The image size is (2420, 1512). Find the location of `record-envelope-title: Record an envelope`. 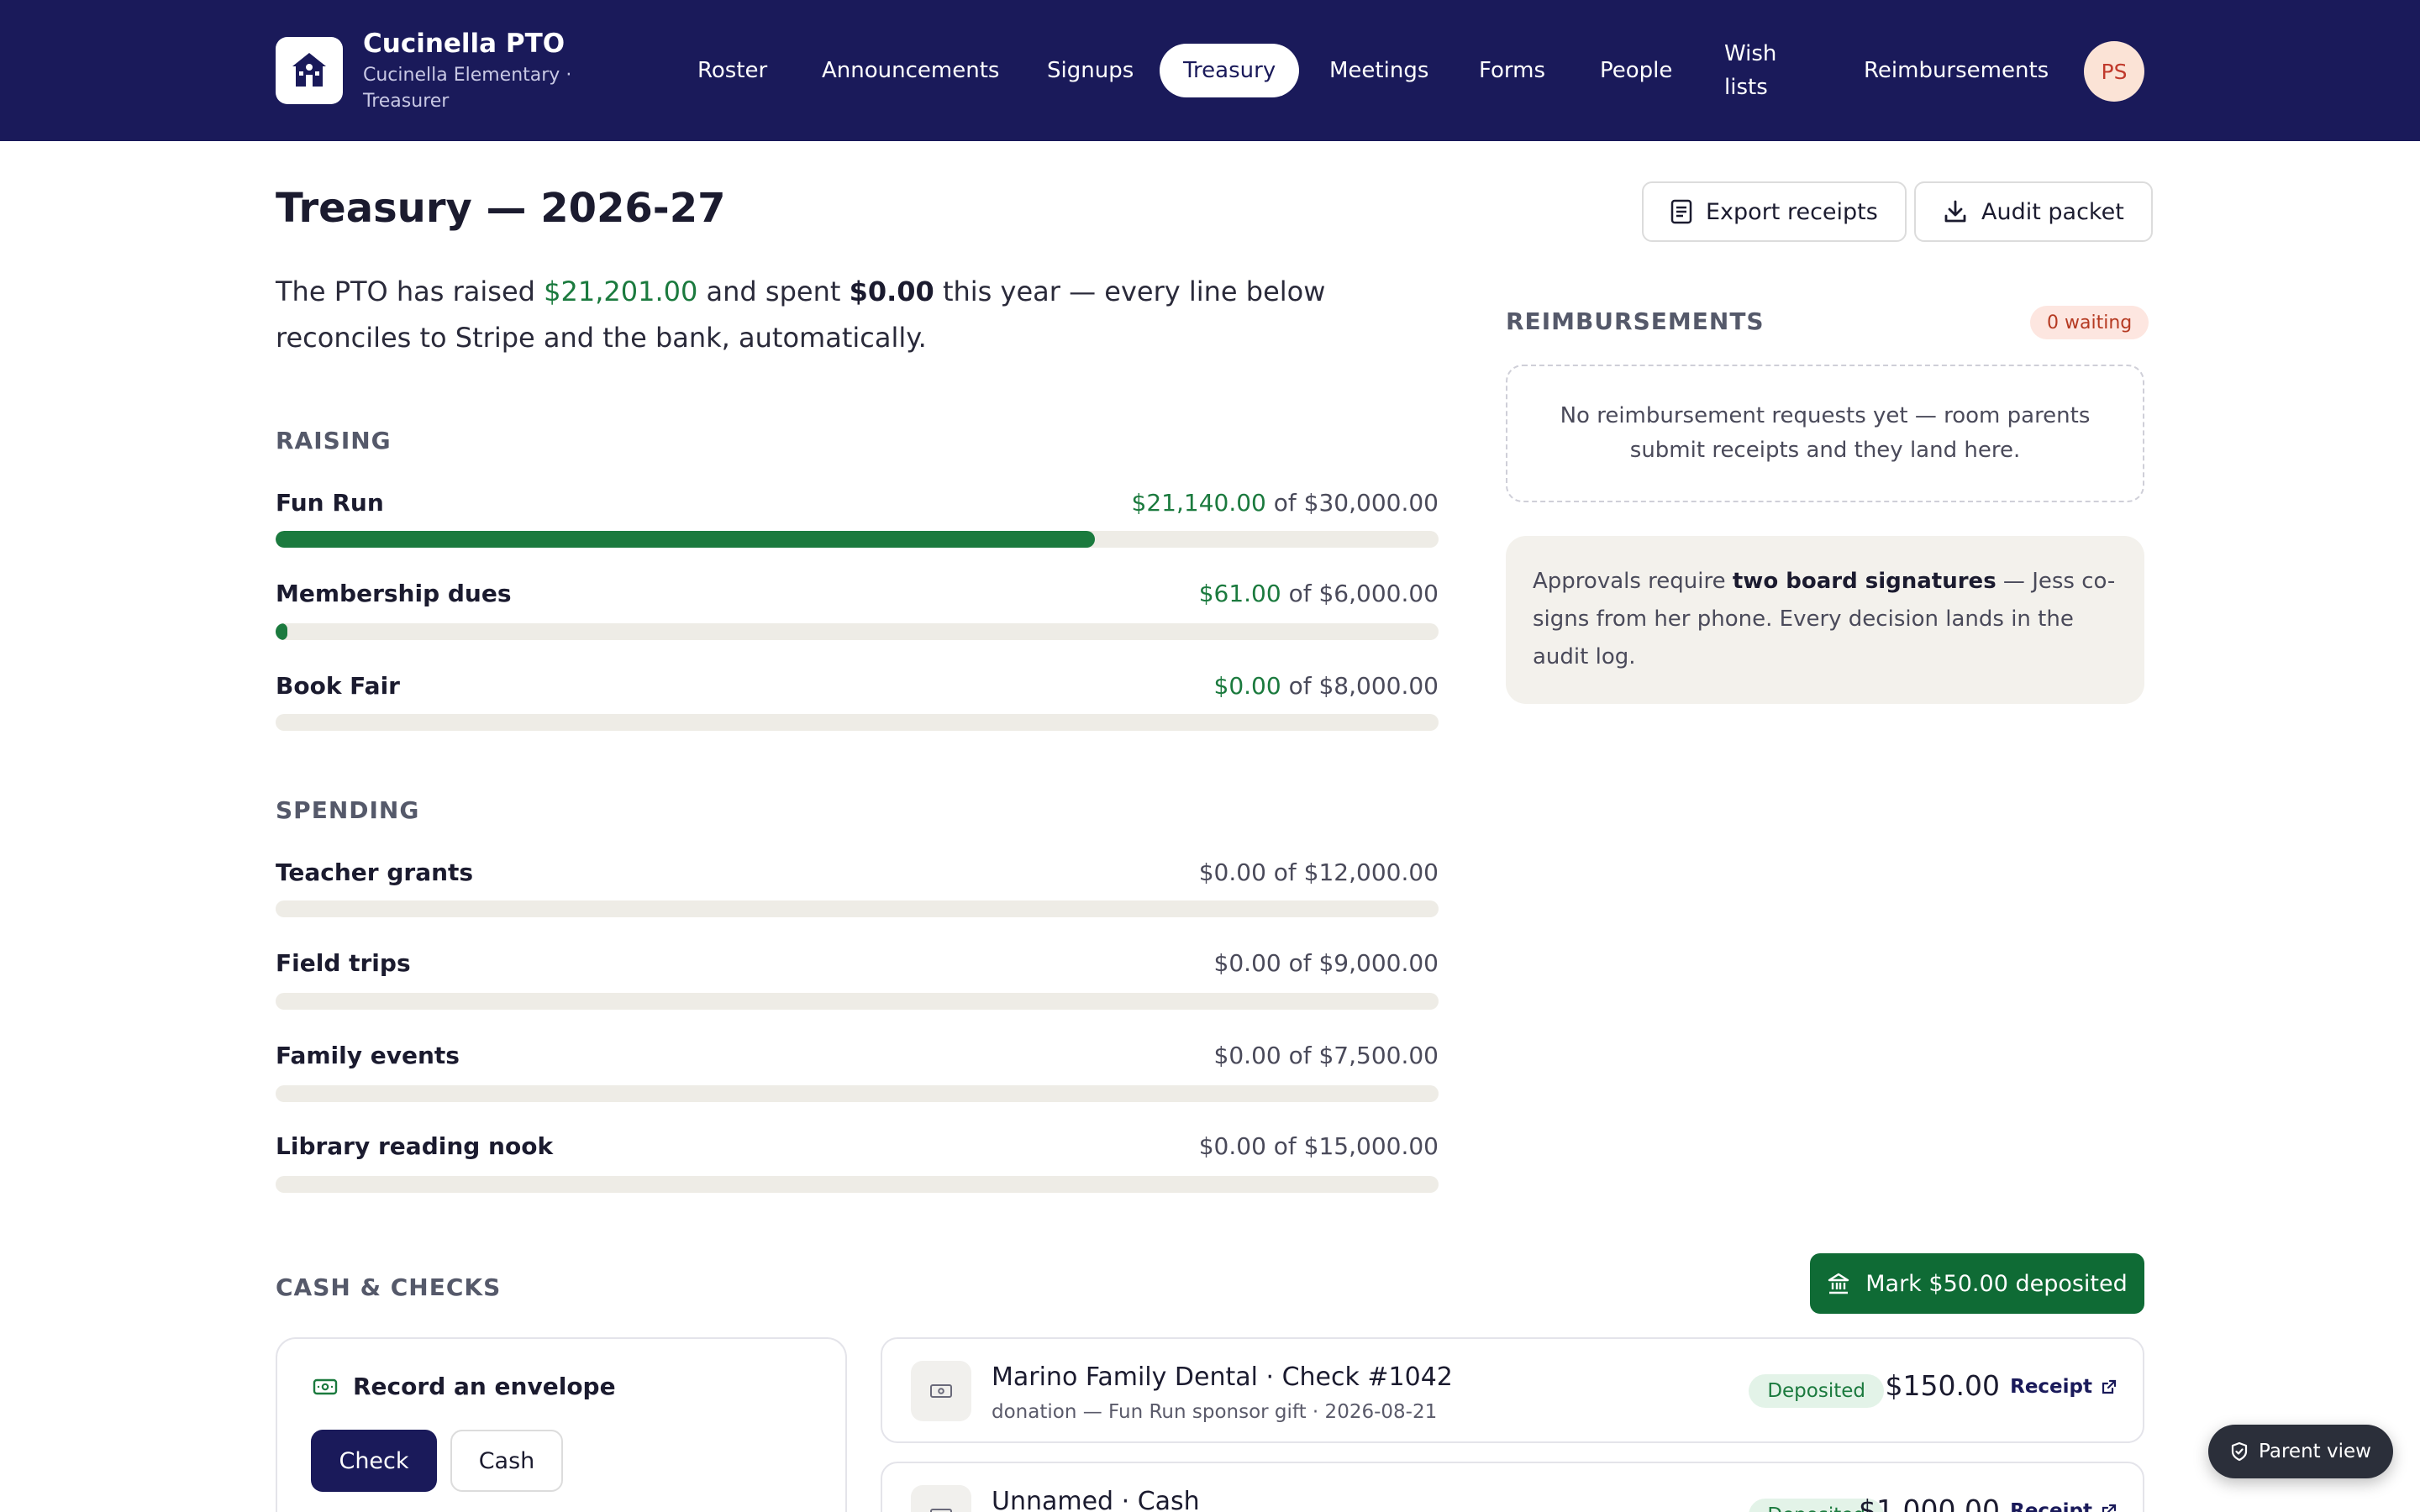

record-envelope-title: Record an envelope is located at coordinates (465, 1386).